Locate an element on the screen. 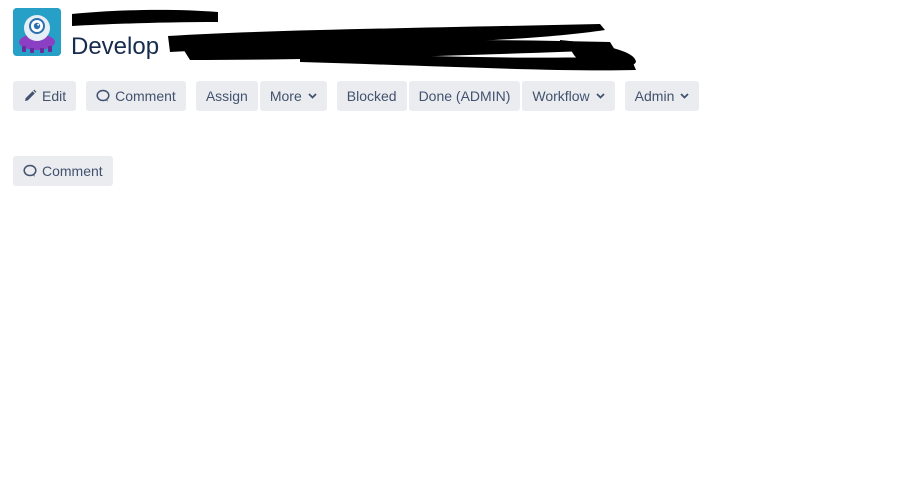 This screenshot has width=901, height=500. more-button: More is located at coordinates (293, 96).